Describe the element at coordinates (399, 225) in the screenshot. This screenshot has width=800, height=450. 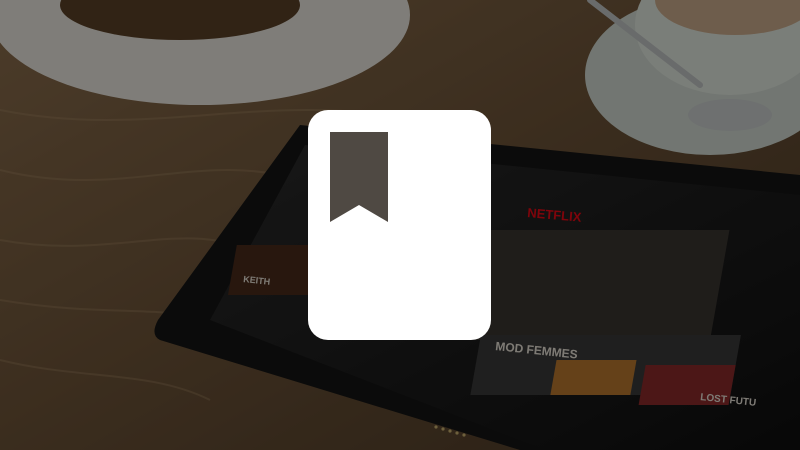
I see `bookmark-document-icon` at that location.